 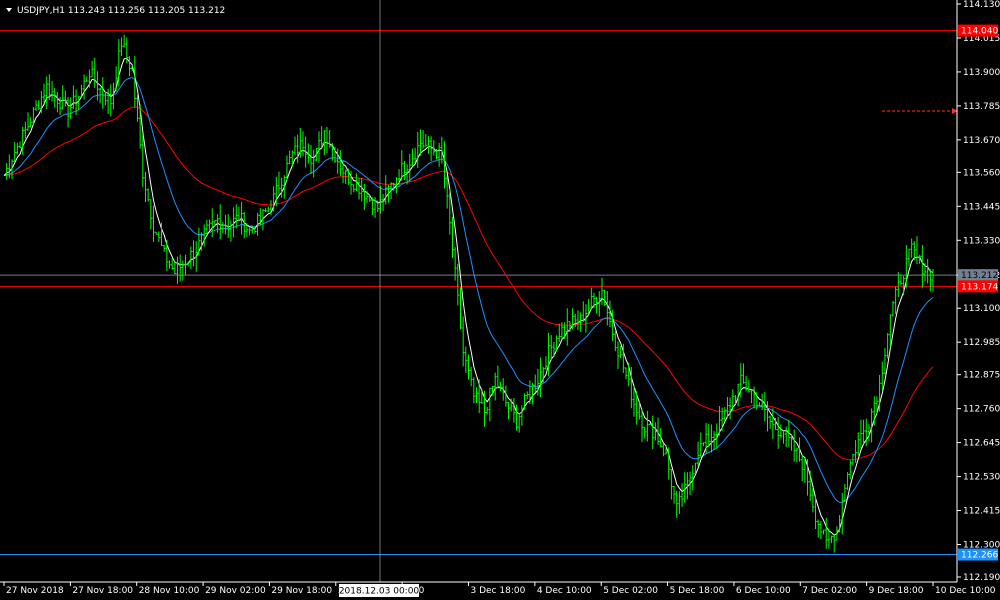 I want to click on y-tick-label: 113.785, so click(x=981, y=107).